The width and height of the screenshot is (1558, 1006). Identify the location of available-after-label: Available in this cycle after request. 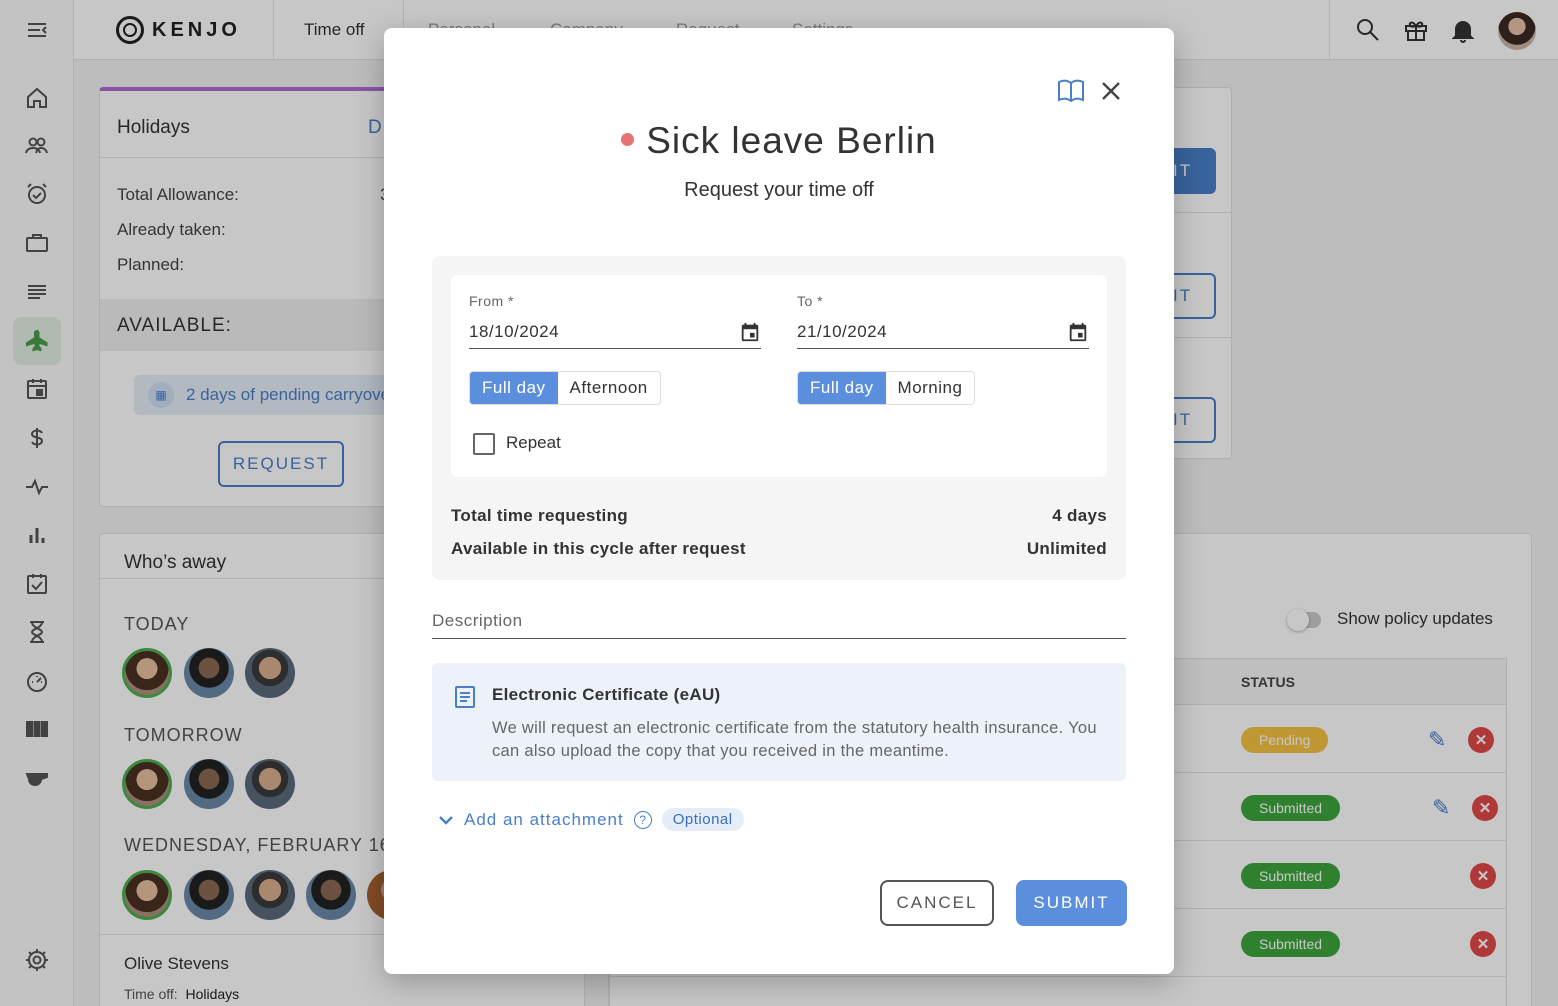
(598, 548).